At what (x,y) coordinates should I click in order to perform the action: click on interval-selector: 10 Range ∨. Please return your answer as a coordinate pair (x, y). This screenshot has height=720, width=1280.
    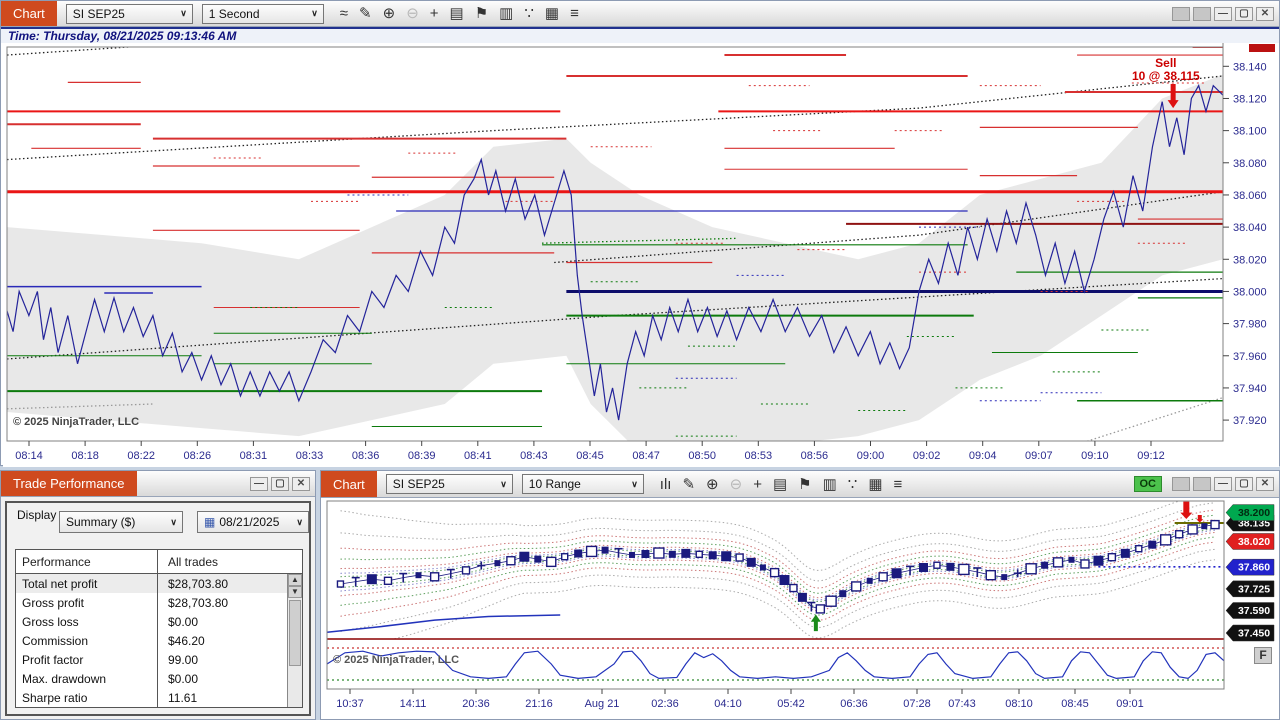
    Looking at the image, I should click on (582, 484).